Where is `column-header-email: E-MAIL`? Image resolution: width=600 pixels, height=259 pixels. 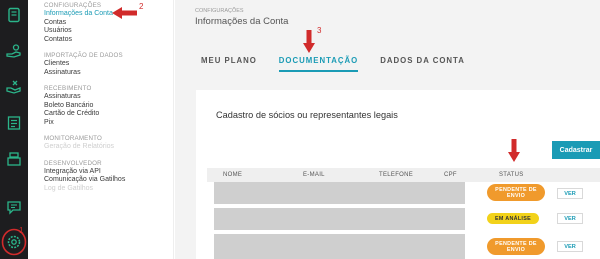
column-header-email: E-MAIL is located at coordinates (314, 175).